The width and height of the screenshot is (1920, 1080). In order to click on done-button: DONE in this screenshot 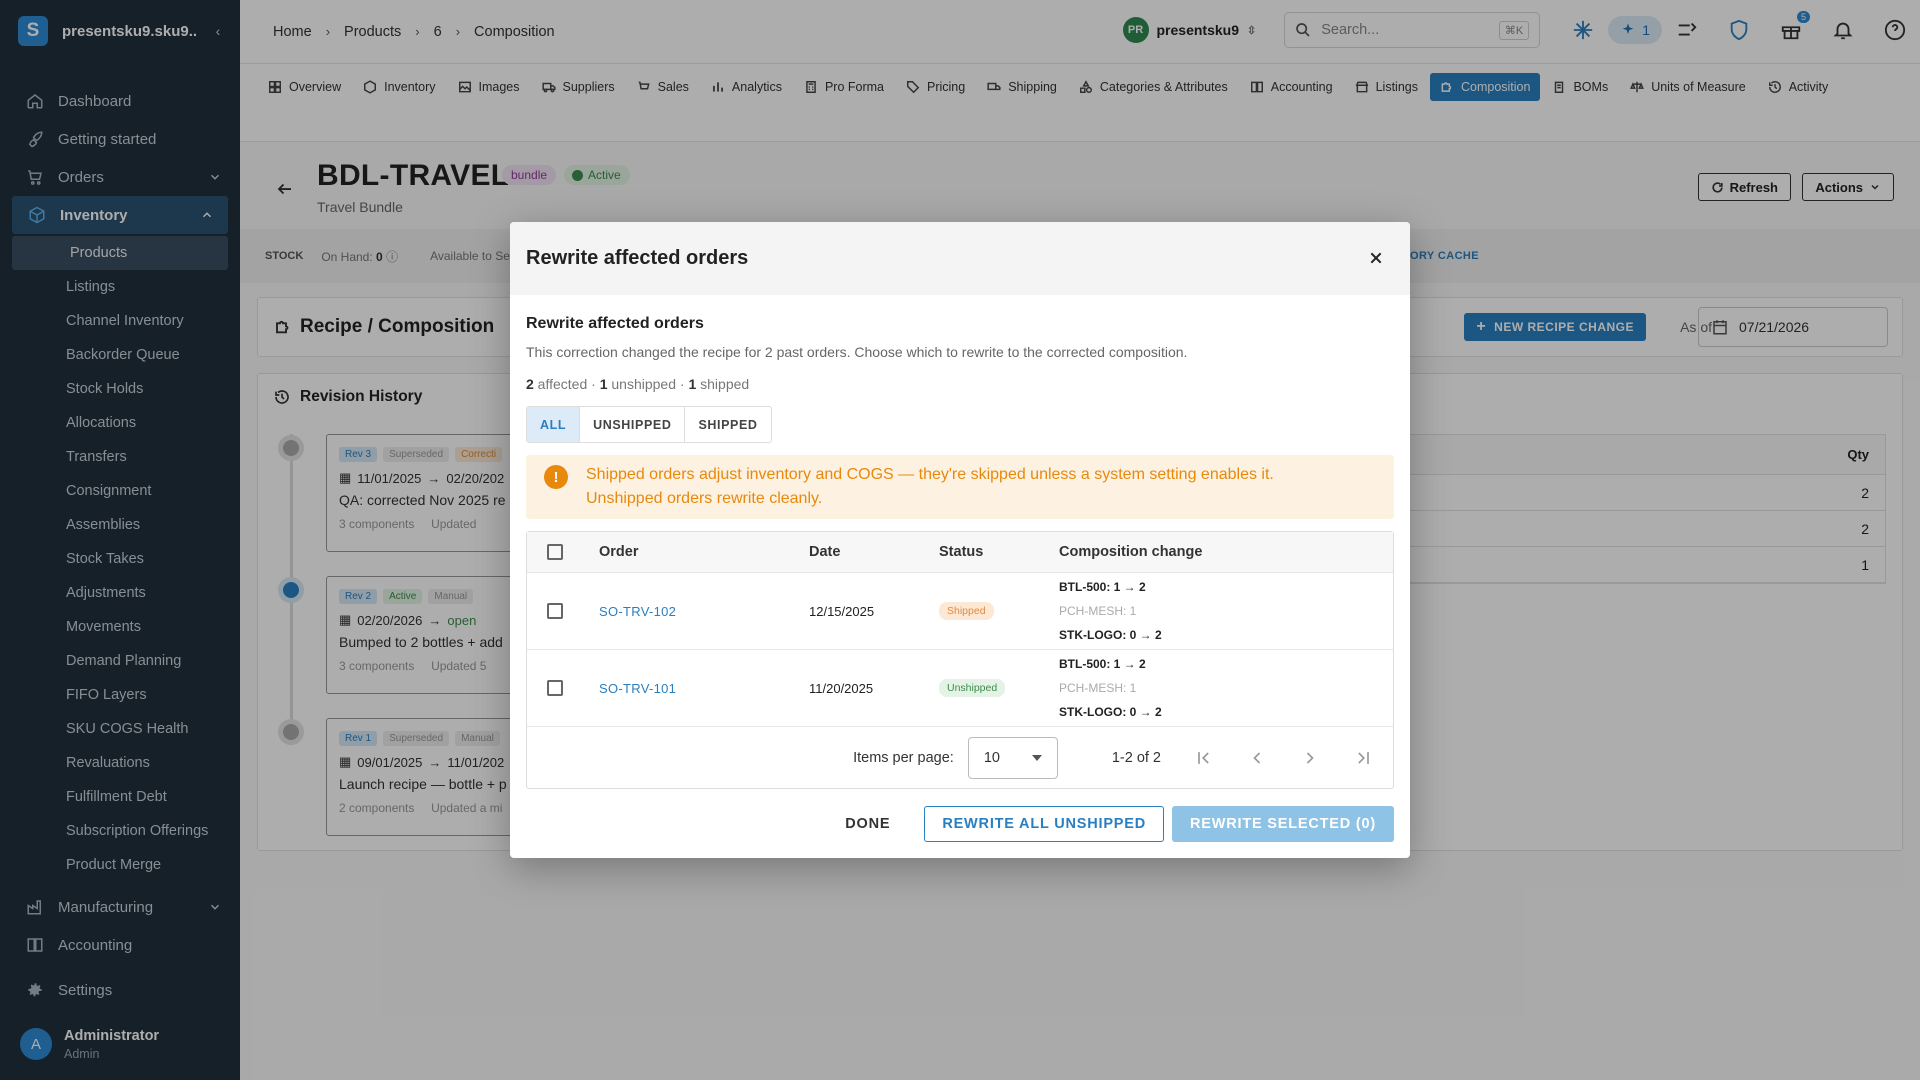, I will do `click(867, 824)`.